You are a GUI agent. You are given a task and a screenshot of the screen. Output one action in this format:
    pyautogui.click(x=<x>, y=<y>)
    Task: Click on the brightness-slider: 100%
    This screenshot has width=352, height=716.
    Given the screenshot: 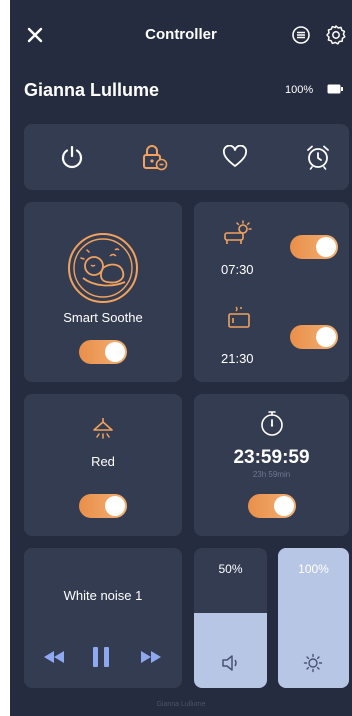 What is the action you would take?
    pyautogui.click(x=313, y=618)
    